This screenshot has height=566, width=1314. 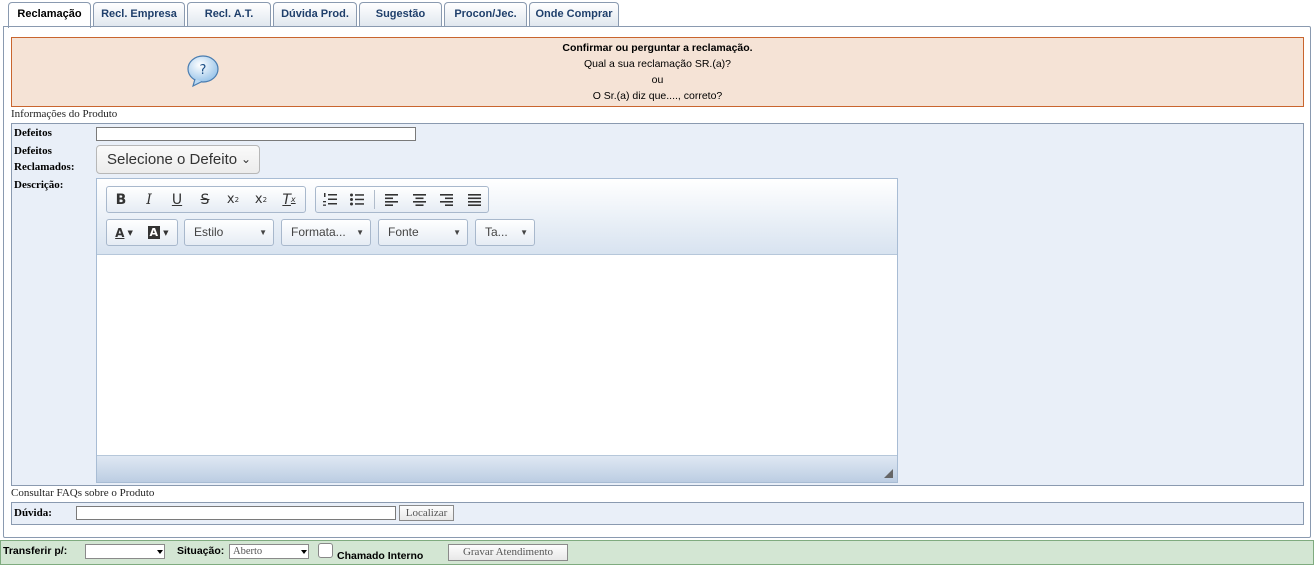 I want to click on defeito-select-value: Selecione o Defeito, so click(x=172, y=159).